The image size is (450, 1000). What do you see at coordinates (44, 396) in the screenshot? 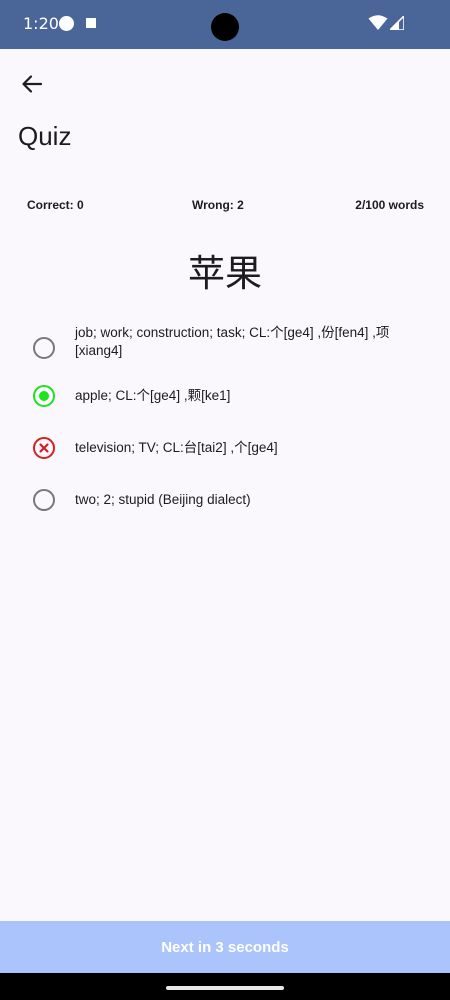
I see `radio-correct-icon` at bounding box center [44, 396].